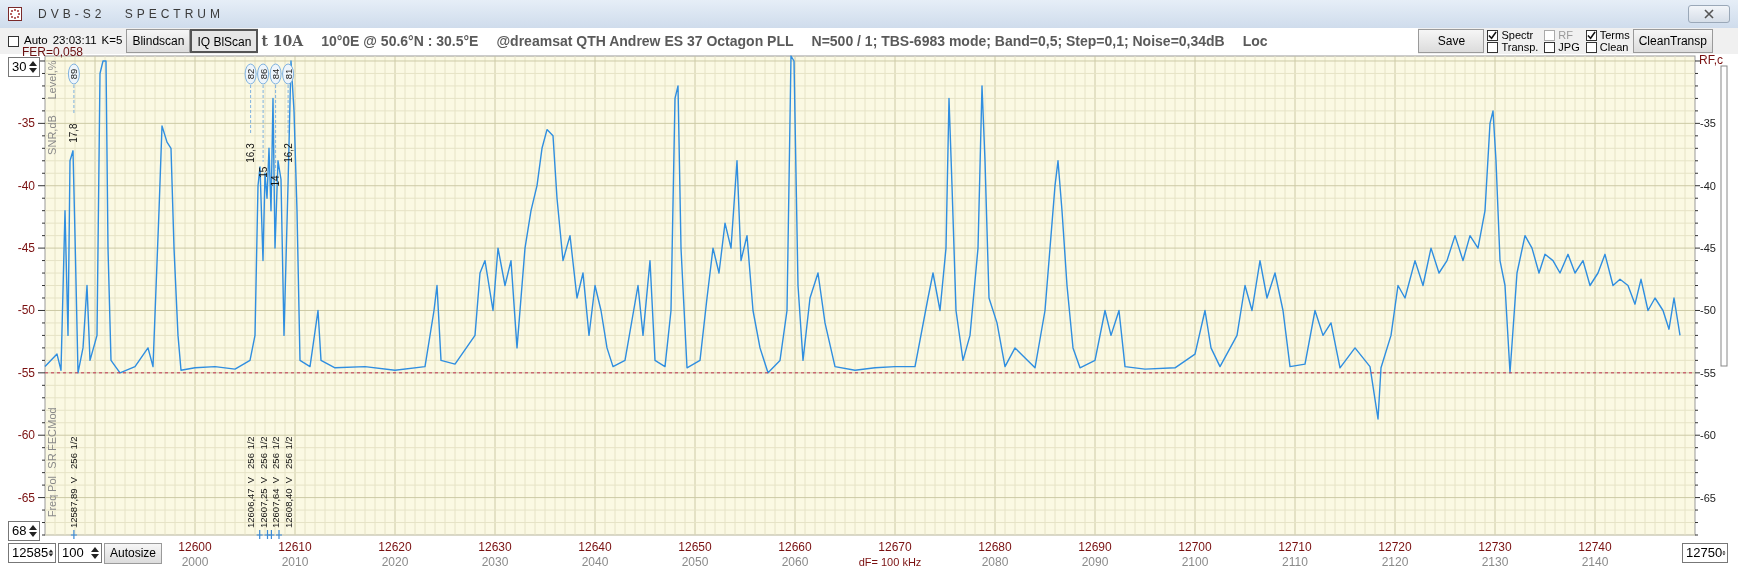 This screenshot has width=1738, height=574. Describe the element at coordinates (52, 484) in the screenshot. I see `axis-caption: Pol` at that location.